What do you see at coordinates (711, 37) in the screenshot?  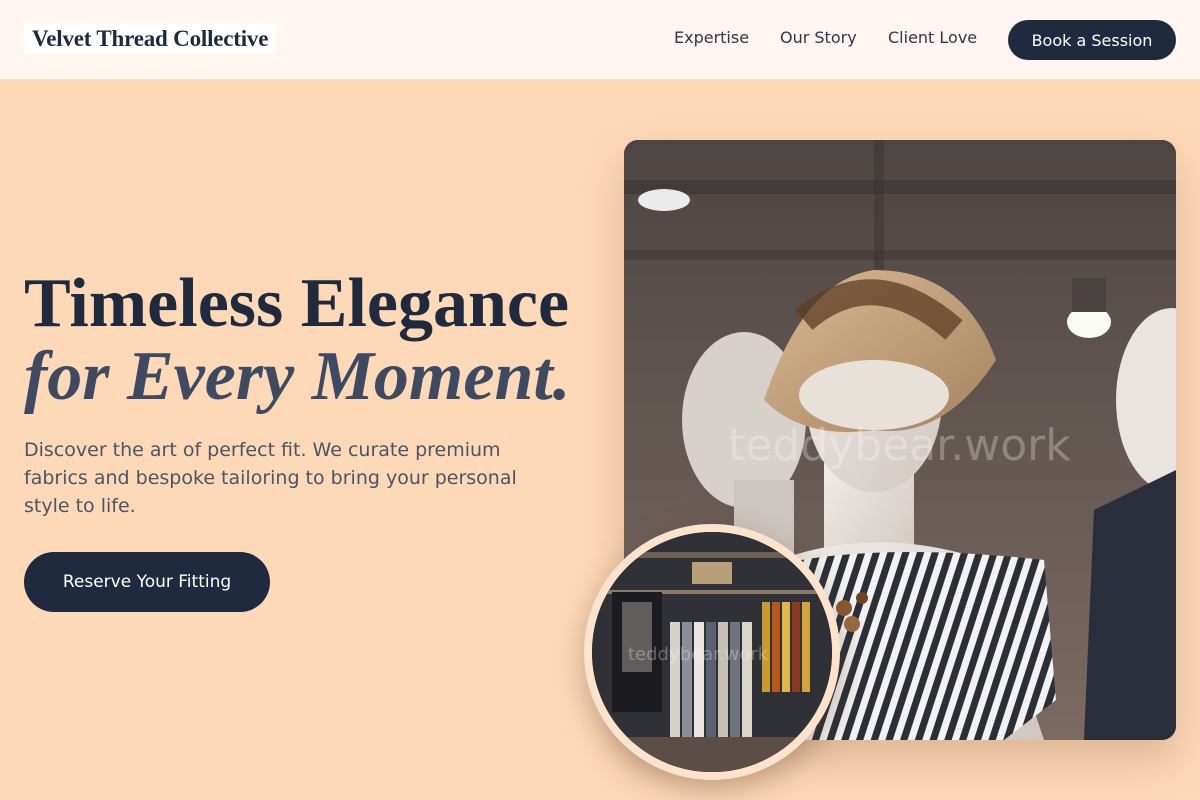 I see `nav-link-expertise: Expertise` at bounding box center [711, 37].